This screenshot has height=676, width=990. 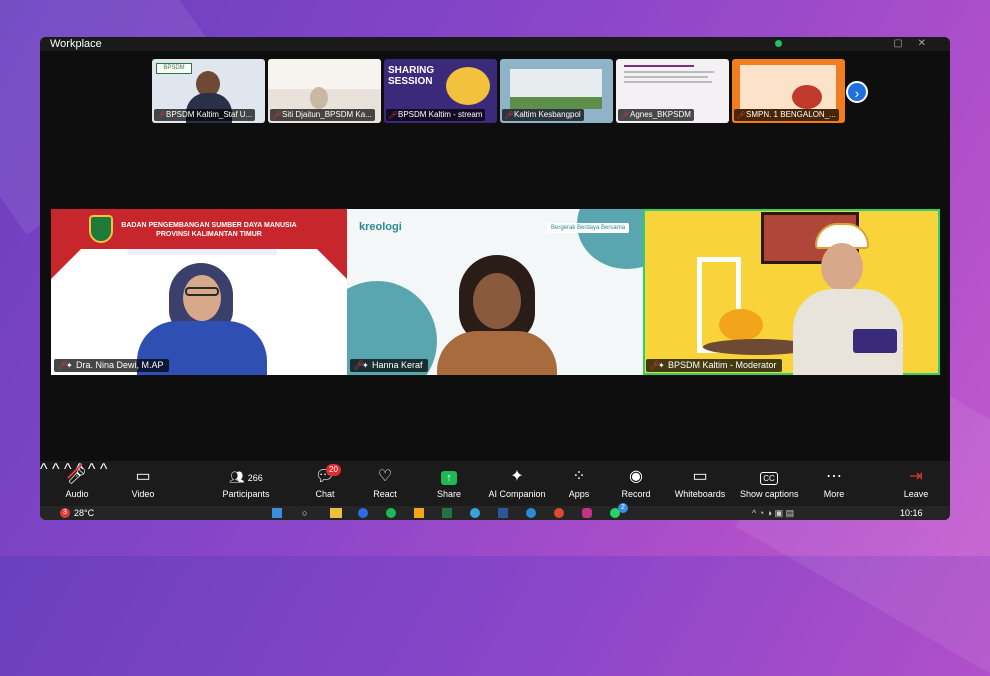 What do you see at coordinates (623, 508) in the screenshot?
I see `whatsapp-badge: 2` at bounding box center [623, 508].